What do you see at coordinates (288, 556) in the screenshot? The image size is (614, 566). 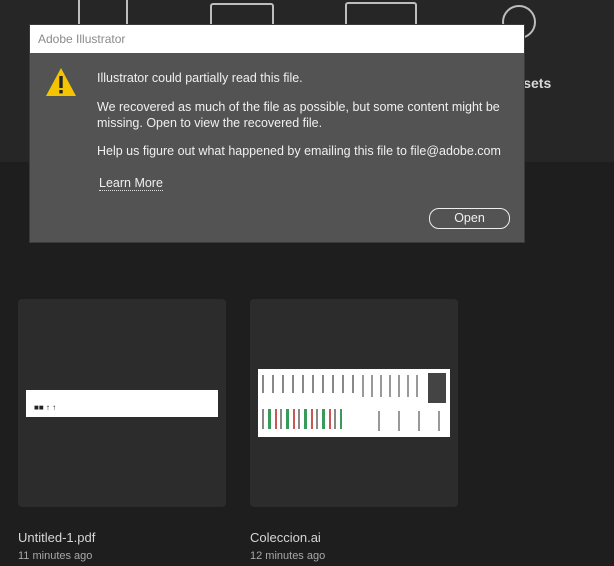 I see `file-time: 12 minutes ago` at bounding box center [288, 556].